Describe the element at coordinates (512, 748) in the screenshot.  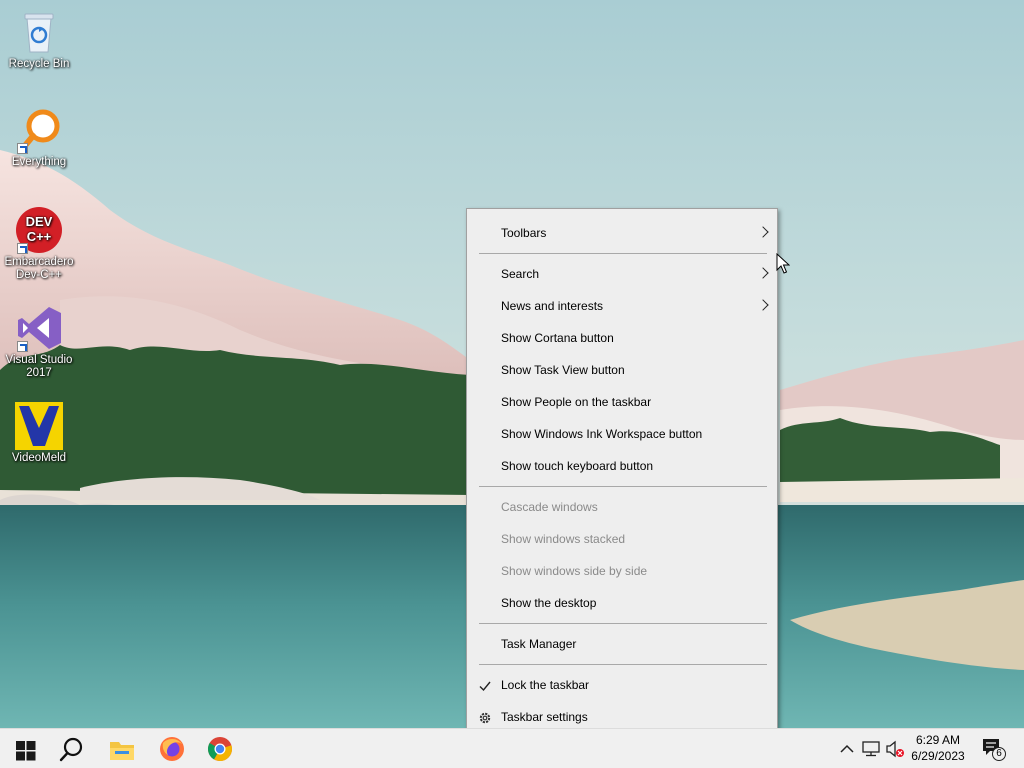
I see `taskbar: 6:29 AM 6/29/2023 6` at that location.